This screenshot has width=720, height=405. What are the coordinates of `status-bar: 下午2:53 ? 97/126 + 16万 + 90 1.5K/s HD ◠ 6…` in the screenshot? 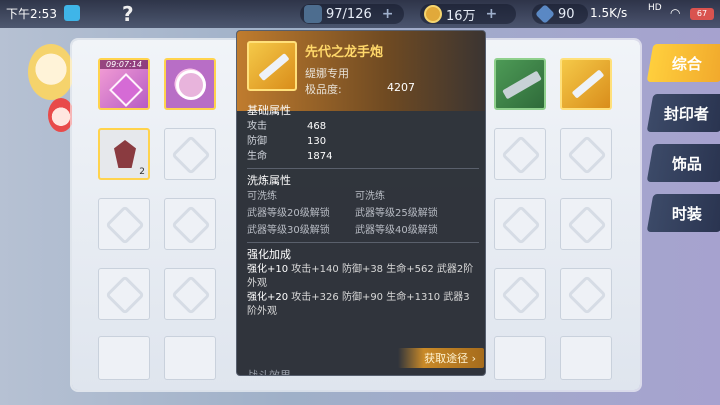 It's located at (360, 14).